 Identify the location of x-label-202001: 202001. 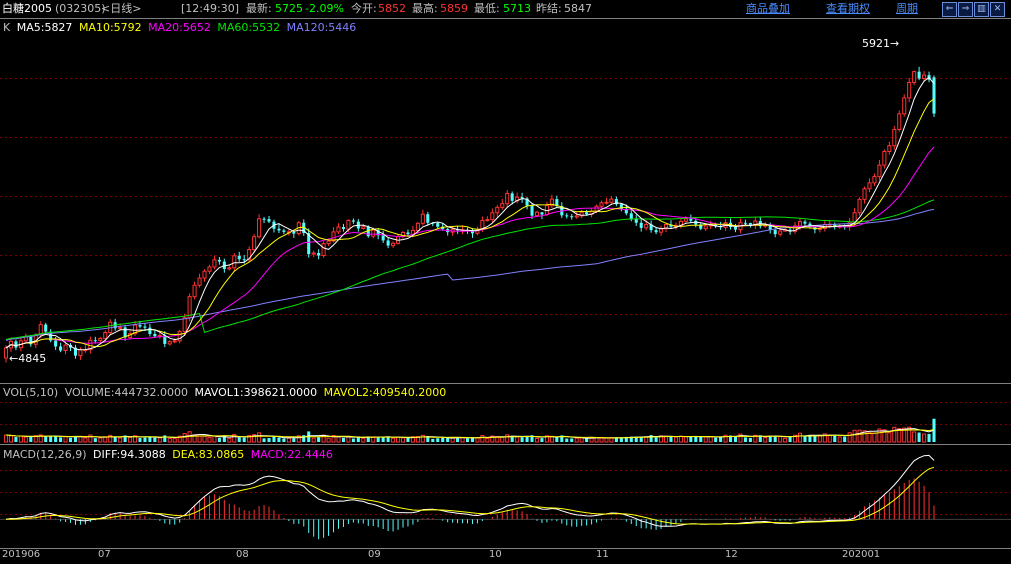
(861, 554).